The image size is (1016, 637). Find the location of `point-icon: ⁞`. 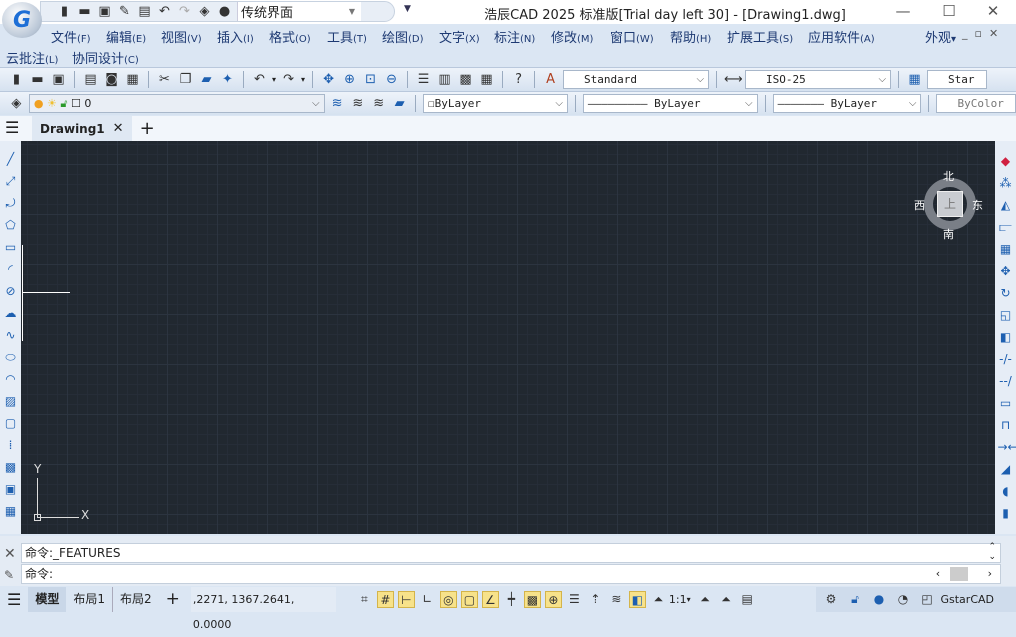

point-icon: ⁞ is located at coordinates (11, 445).